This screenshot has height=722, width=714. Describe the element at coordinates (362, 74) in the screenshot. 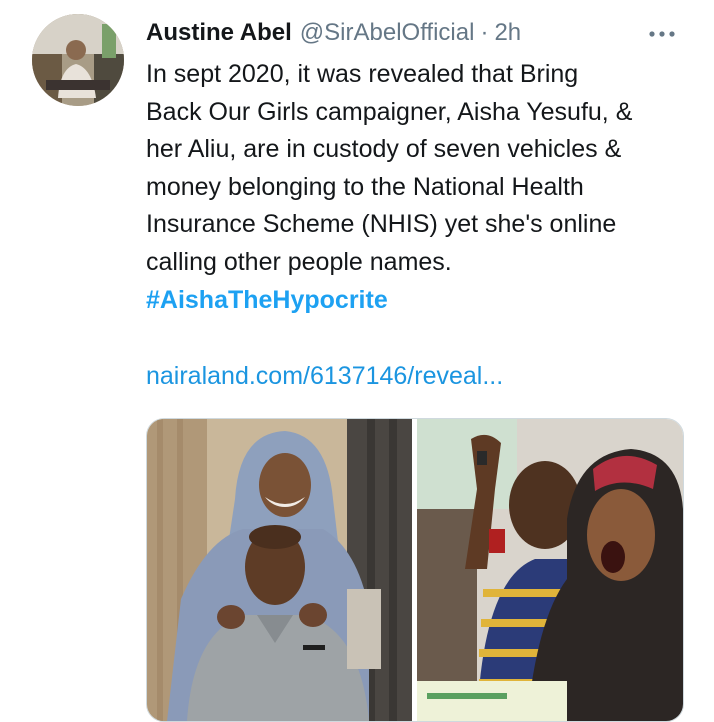

I see `tweet-text-line: In sept 2020, it was revealed that Bring` at that location.